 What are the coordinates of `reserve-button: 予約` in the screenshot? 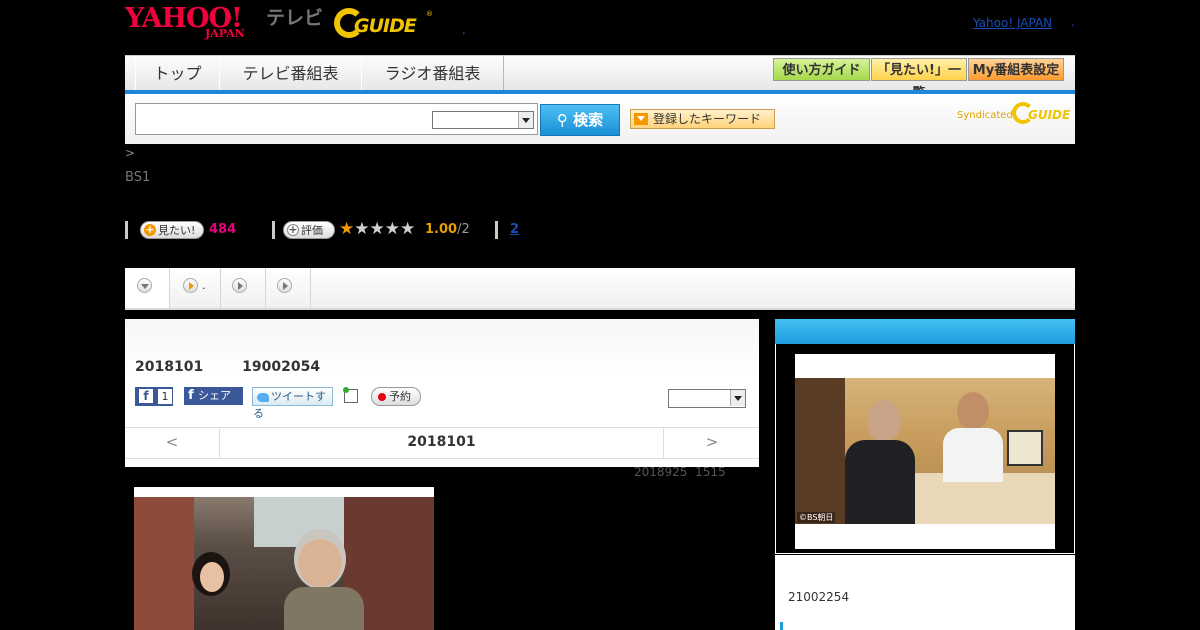 It's located at (396, 396).